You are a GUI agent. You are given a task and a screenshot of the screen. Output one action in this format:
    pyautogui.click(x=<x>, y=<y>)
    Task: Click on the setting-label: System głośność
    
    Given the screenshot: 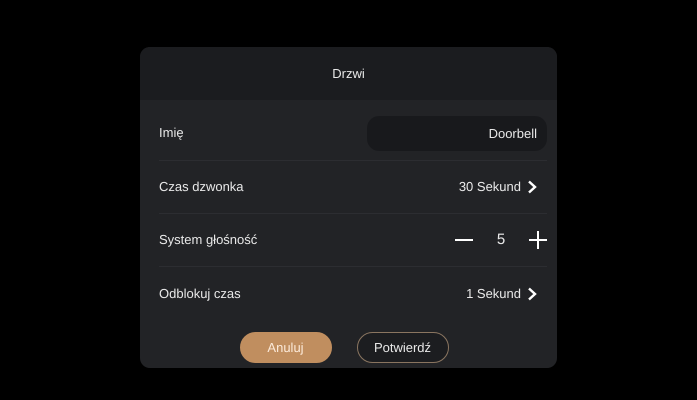 What is the action you would take?
    pyautogui.click(x=208, y=240)
    